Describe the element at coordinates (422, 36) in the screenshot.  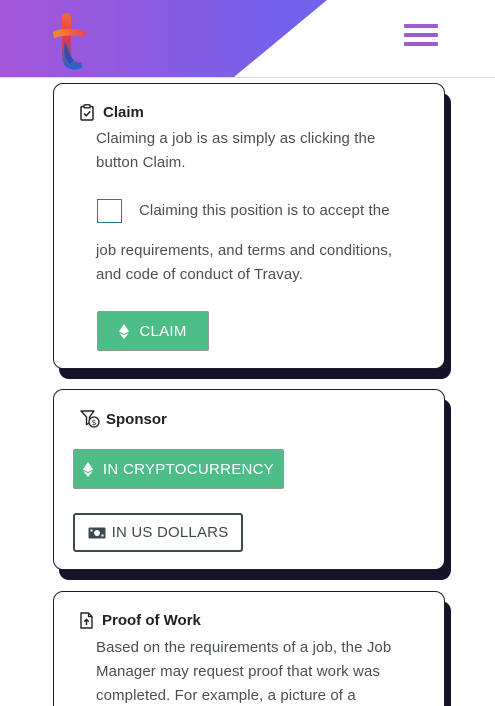
I see `hamburger-menu-icon` at that location.